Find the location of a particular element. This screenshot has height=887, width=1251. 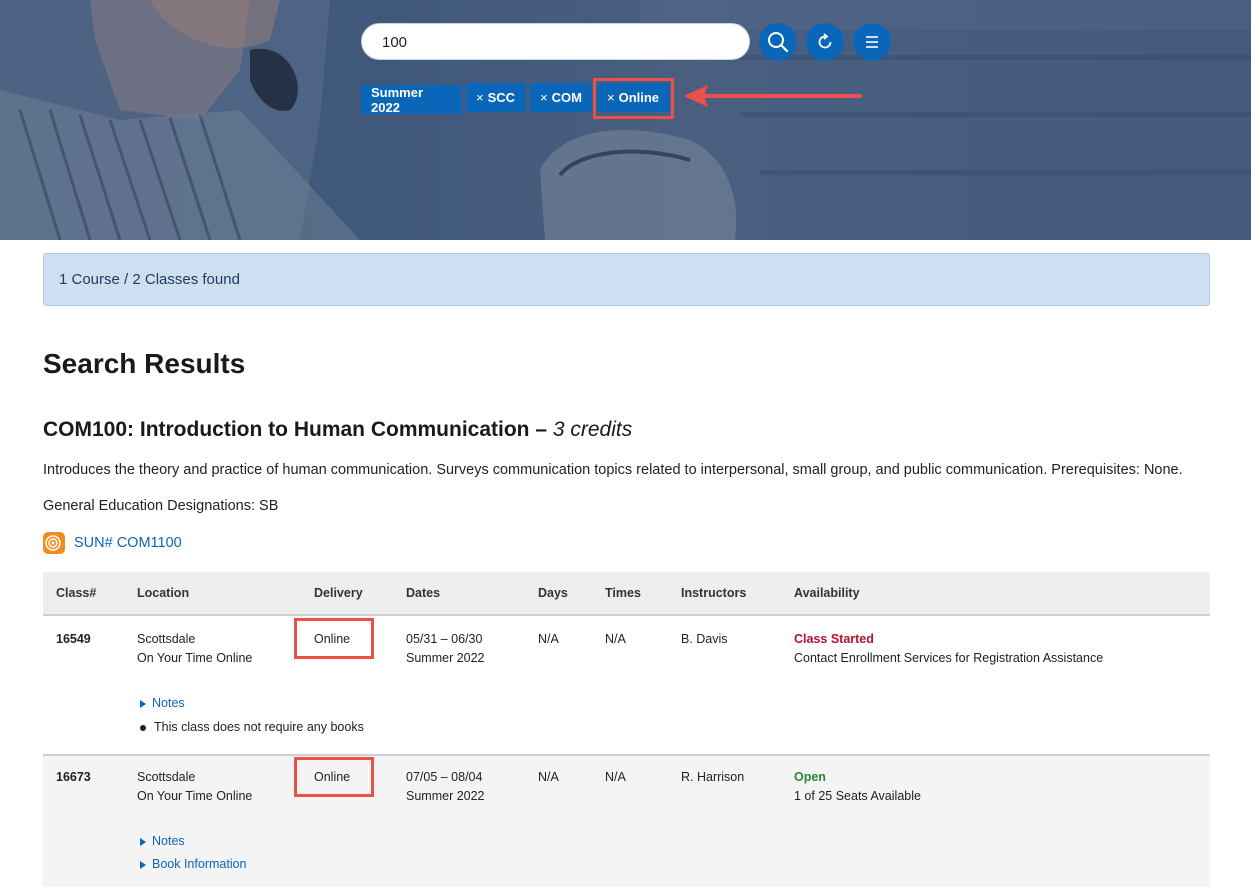

search-box is located at coordinates (555, 42).